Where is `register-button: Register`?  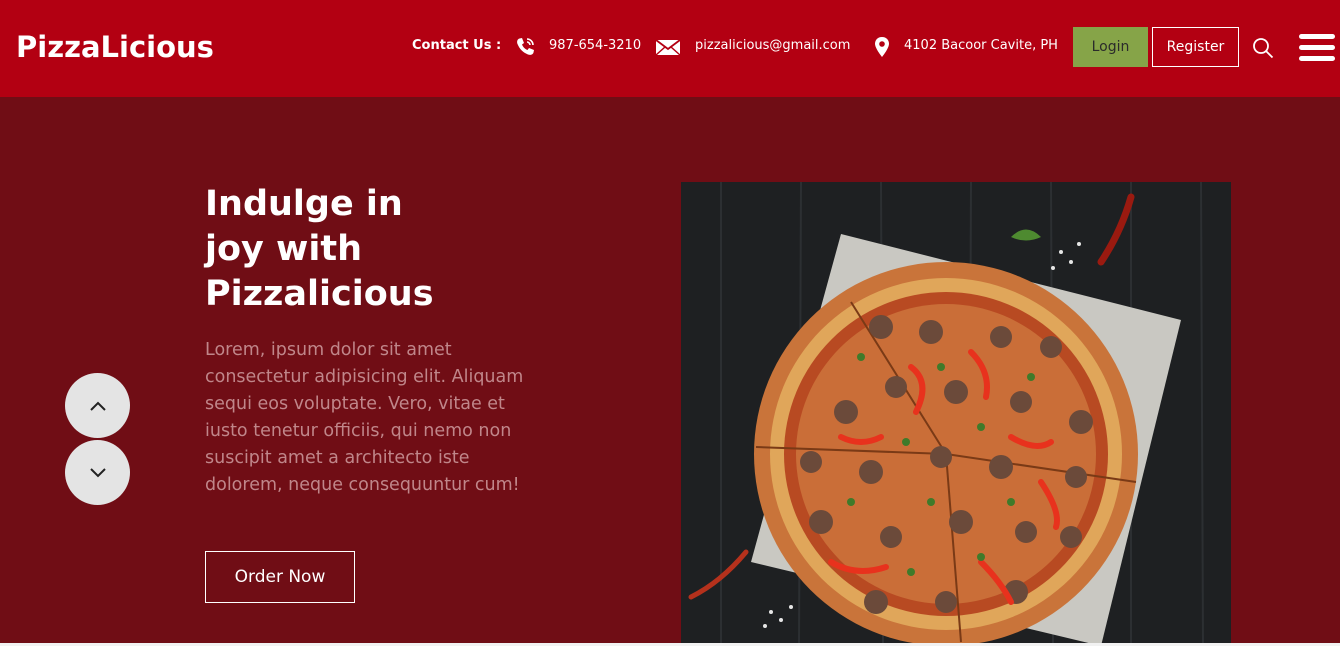 register-button: Register is located at coordinates (1195, 47).